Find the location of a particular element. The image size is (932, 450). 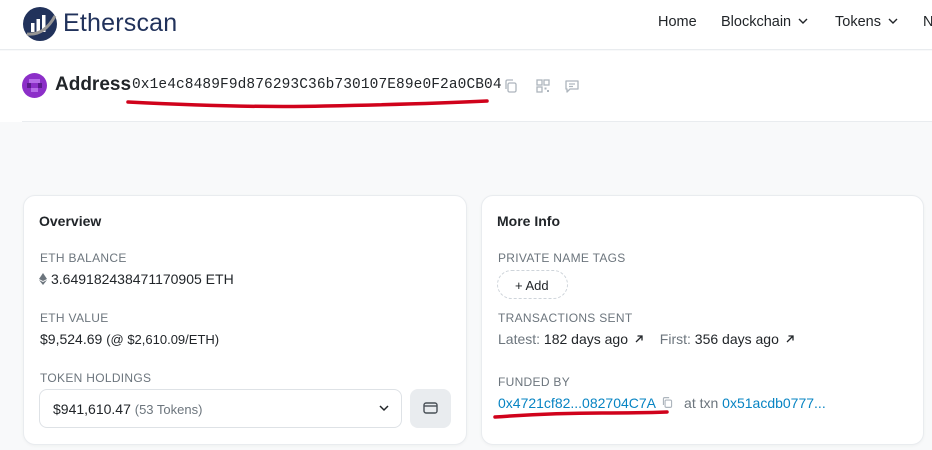

add-tag-button: + Add is located at coordinates (532, 284).